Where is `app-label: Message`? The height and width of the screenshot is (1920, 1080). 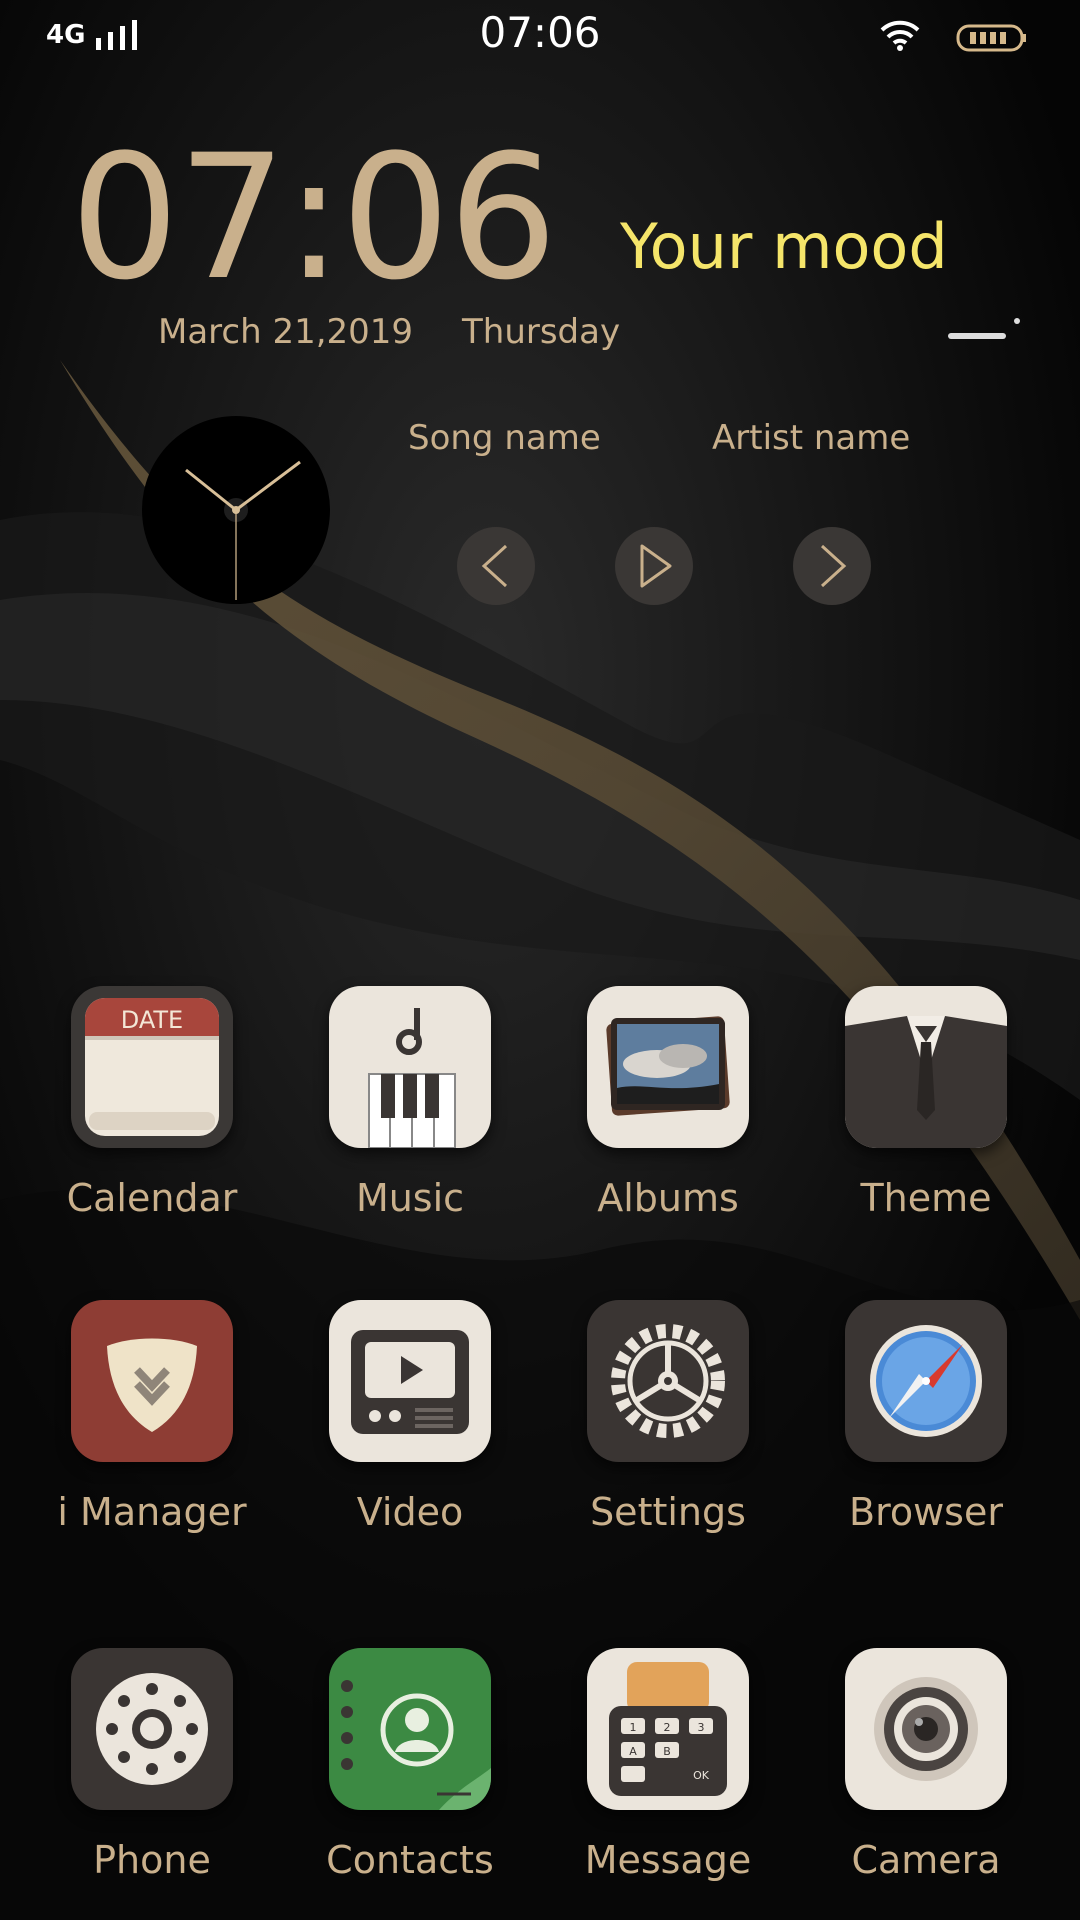
app-label: Message is located at coordinates (668, 1860).